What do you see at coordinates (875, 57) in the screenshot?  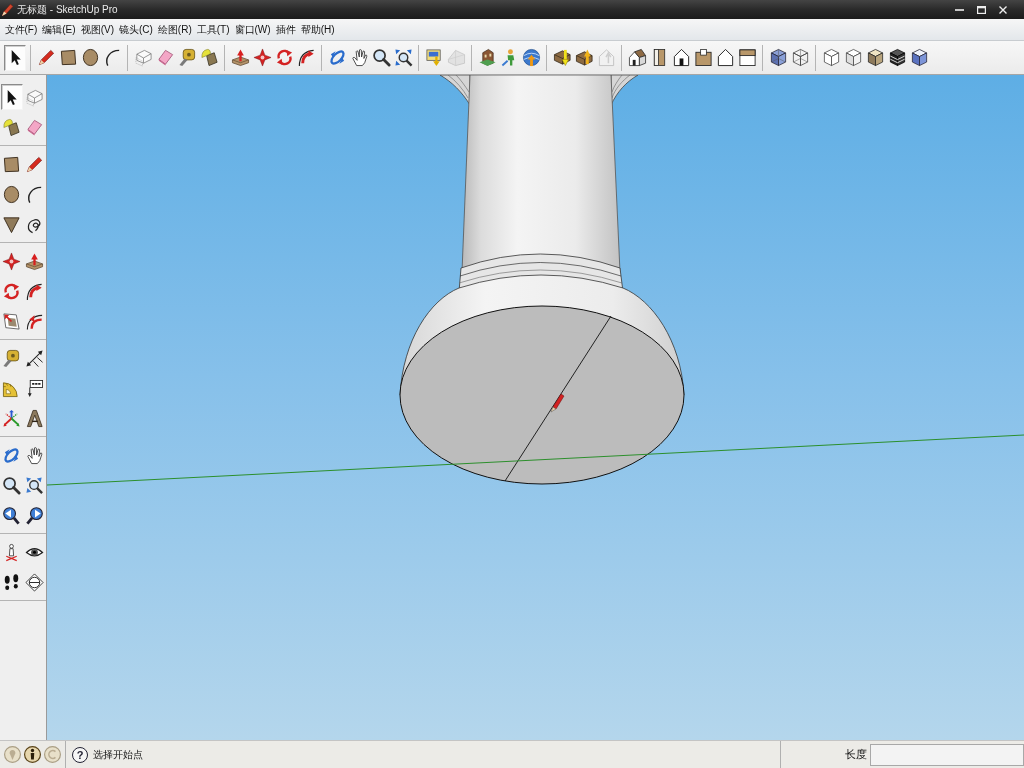 I see `tan-cube-icon` at bounding box center [875, 57].